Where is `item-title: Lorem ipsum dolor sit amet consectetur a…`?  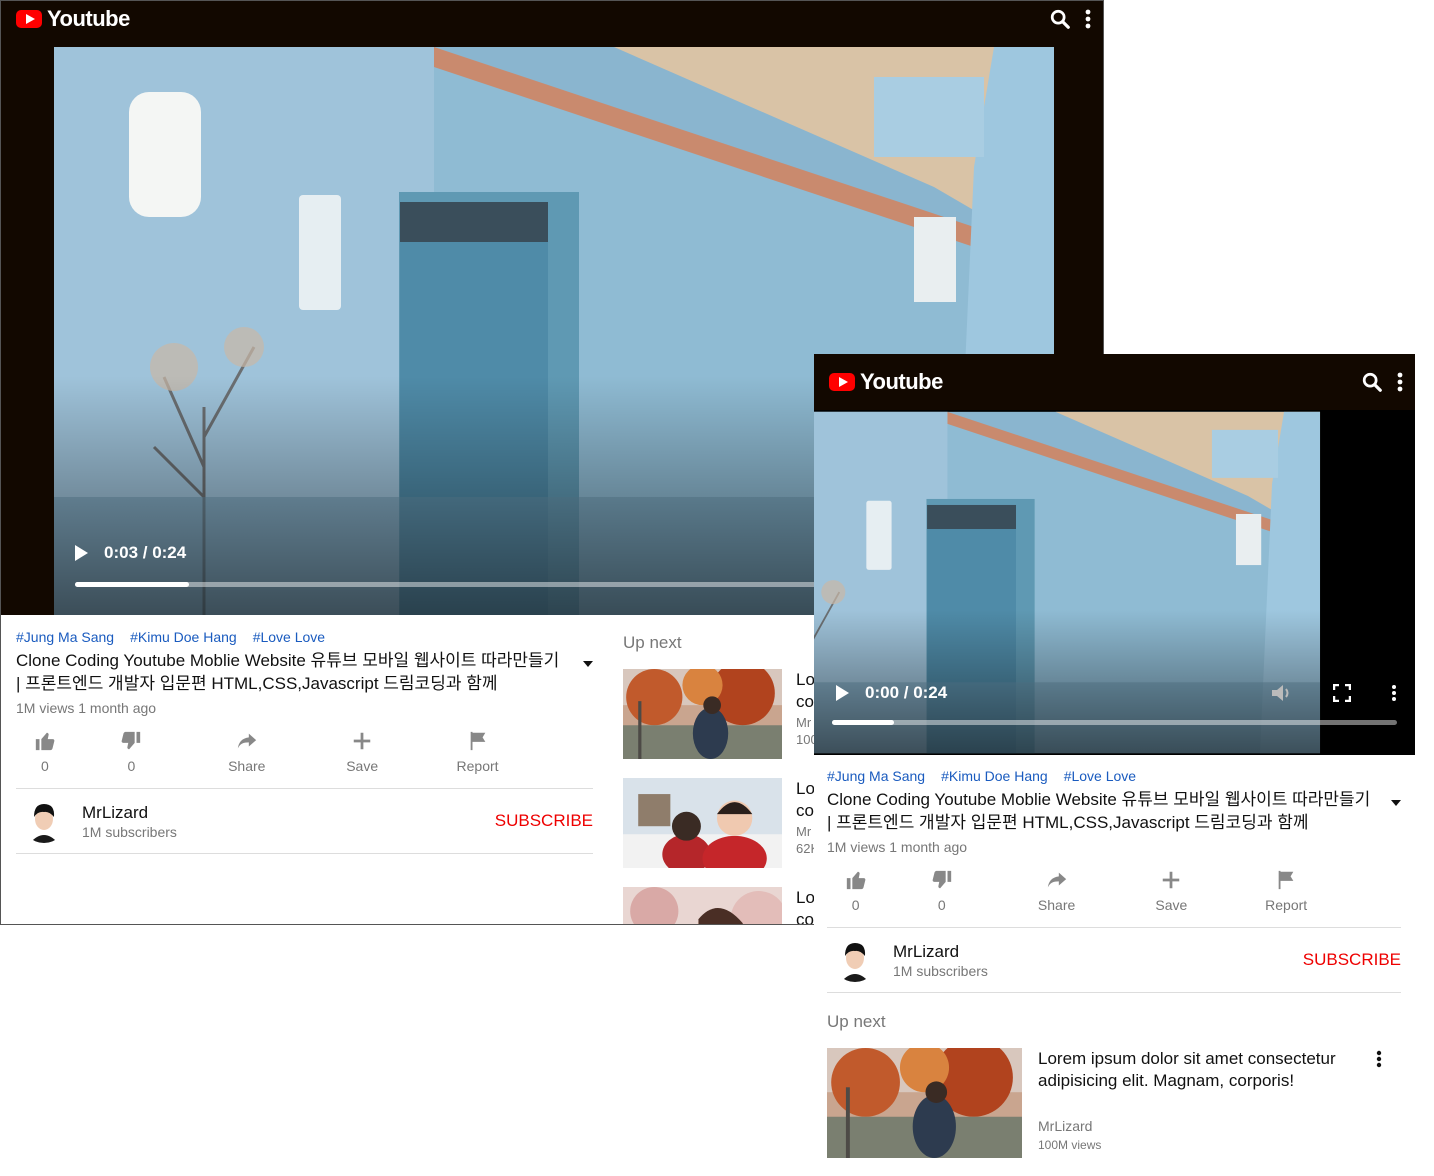
item-title: Lorem ipsum dolor sit amet consectetur a… is located at coordinates (1187, 1069).